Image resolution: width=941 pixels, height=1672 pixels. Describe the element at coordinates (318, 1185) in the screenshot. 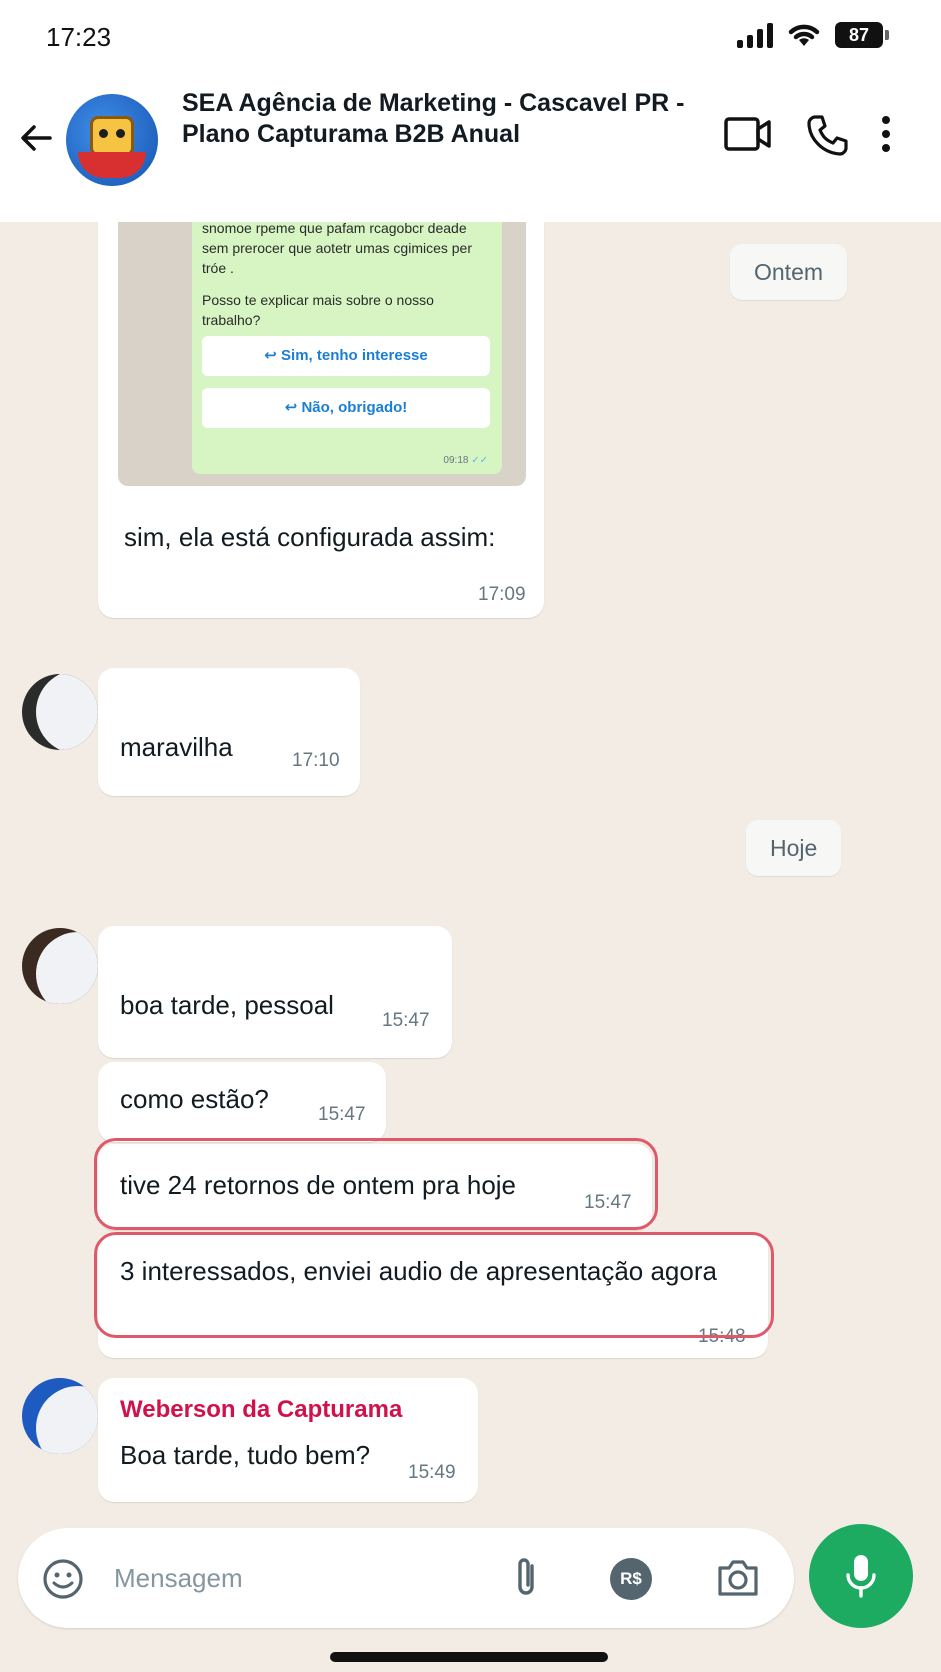

I see `message-text: tive 24 retornos de ontem pra hoje` at that location.